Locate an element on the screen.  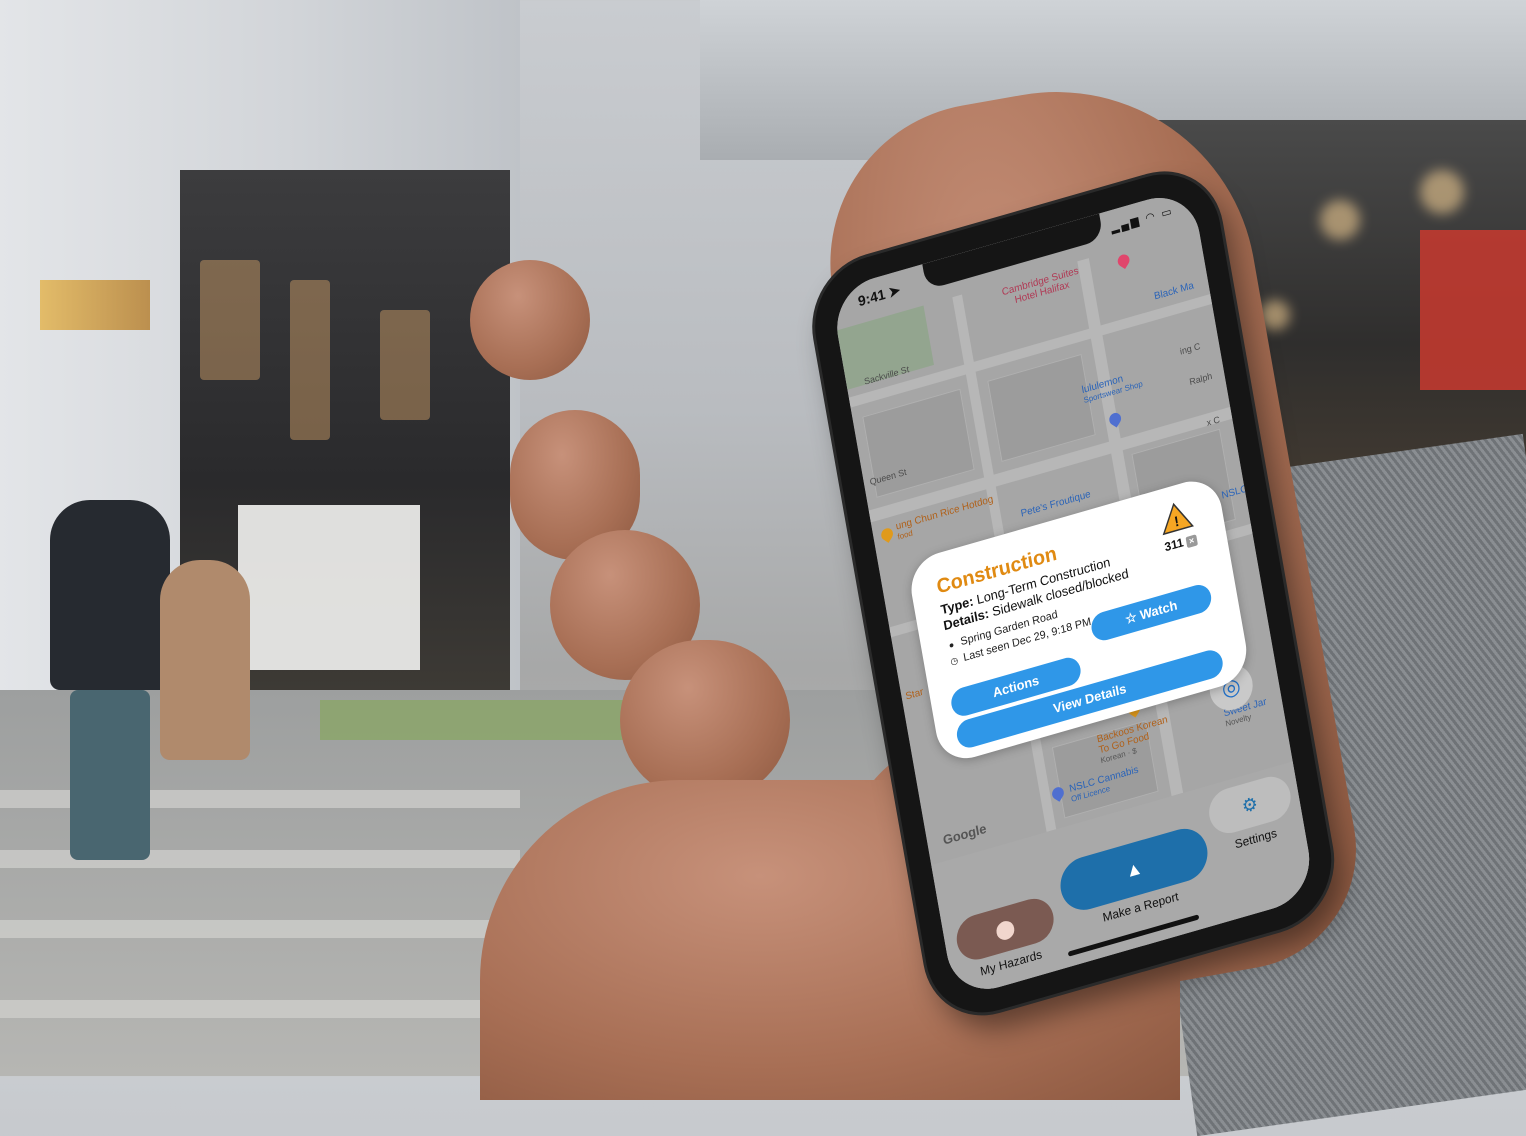
close-icon: × is located at coordinates (1192, 541).